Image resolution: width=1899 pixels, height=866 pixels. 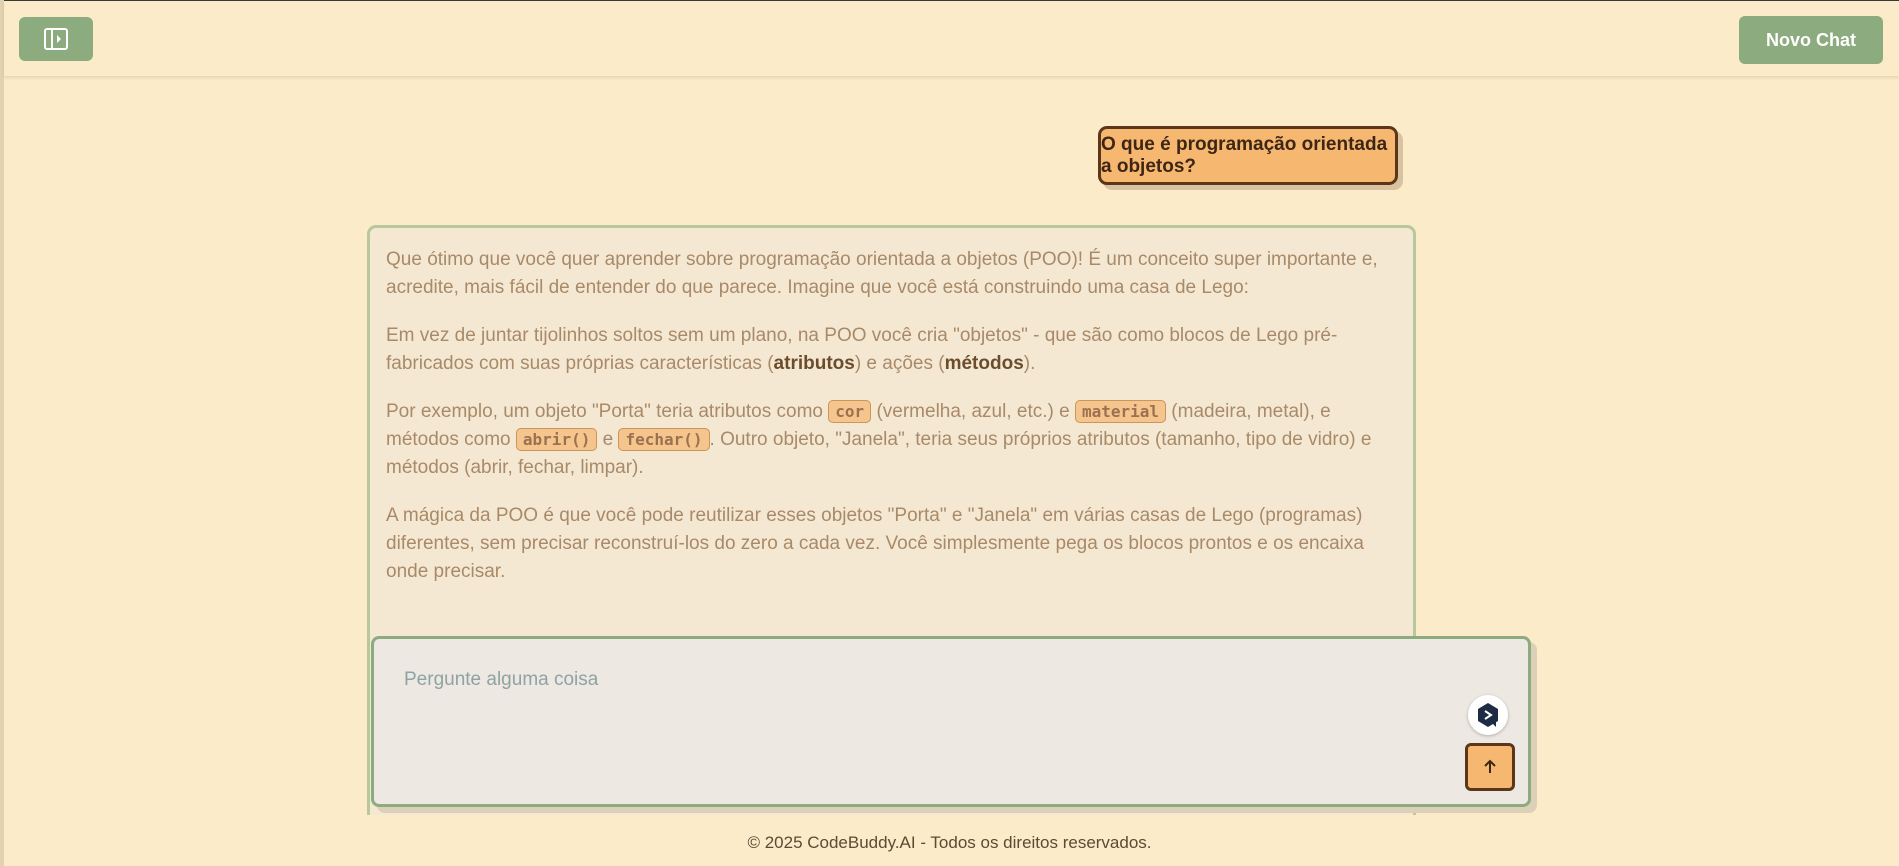 I want to click on sidebar-toggle-button, so click(x=56, y=39).